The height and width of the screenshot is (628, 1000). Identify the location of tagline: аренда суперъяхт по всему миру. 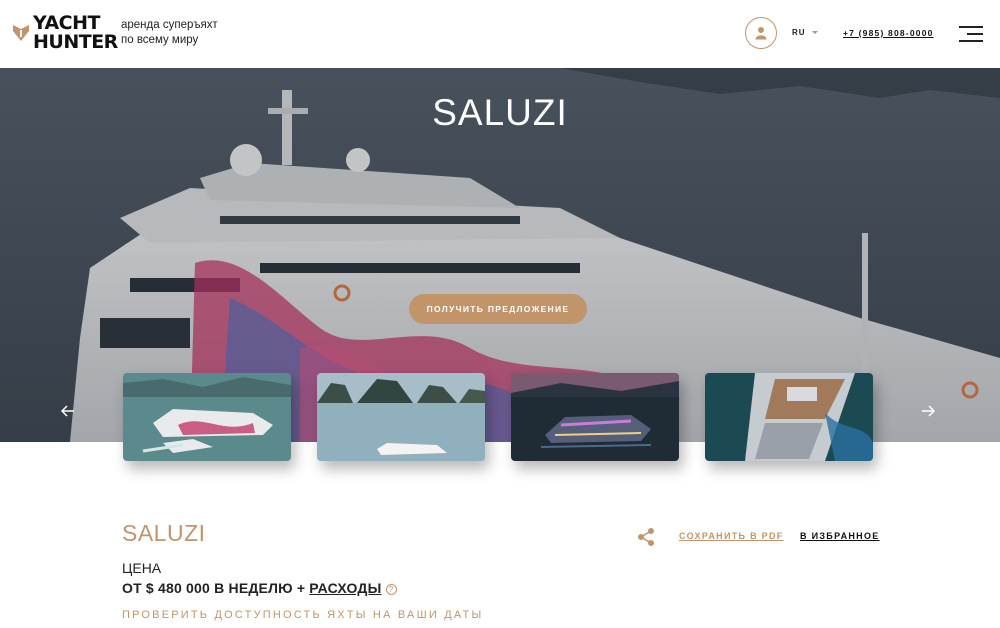
(181, 33).